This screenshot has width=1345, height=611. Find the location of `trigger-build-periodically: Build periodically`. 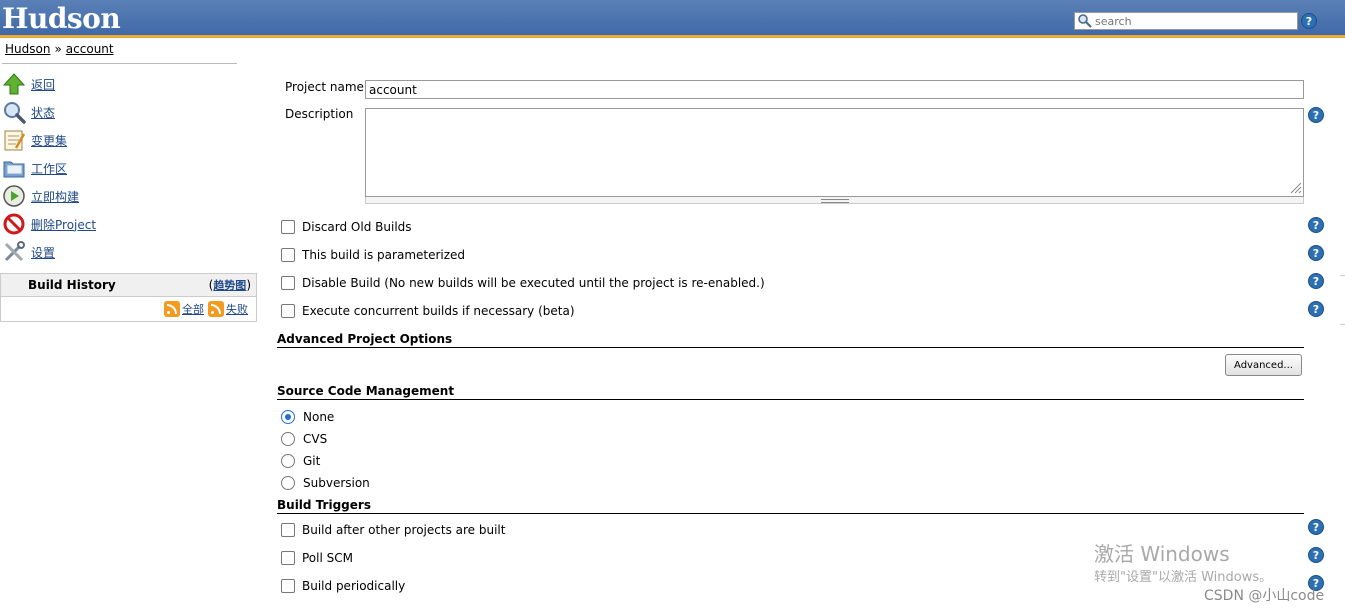

trigger-build-periodically: Build periodically is located at coordinates (343, 586).